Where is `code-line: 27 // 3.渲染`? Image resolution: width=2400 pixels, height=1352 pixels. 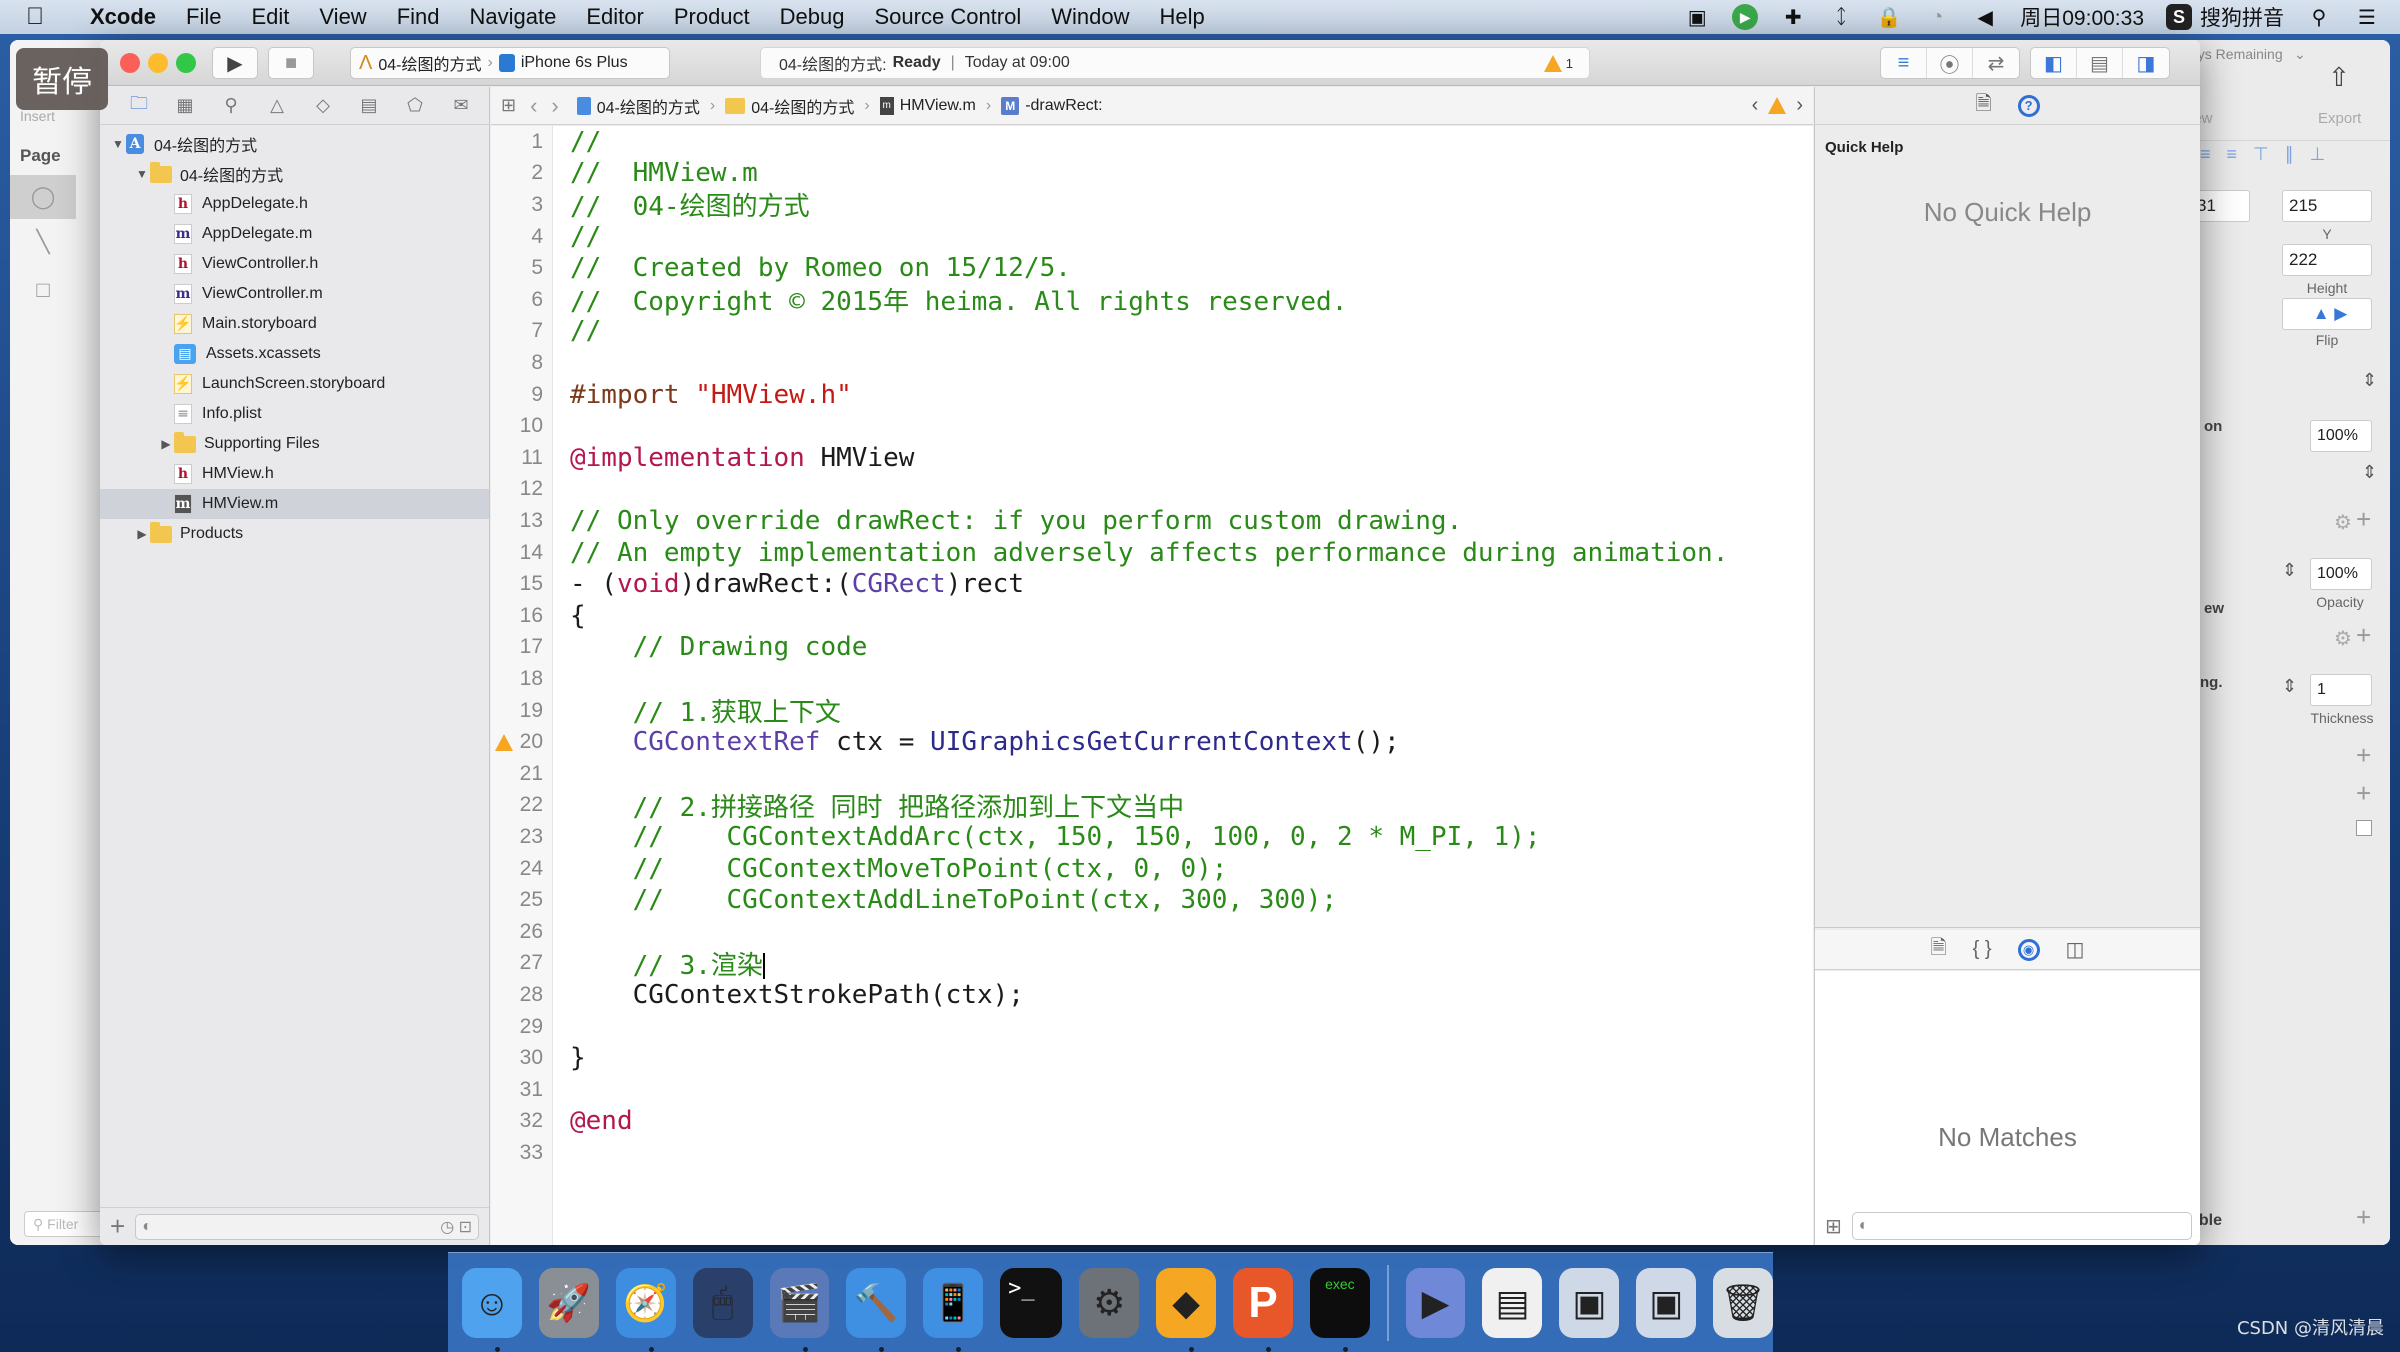
code-line: 27 // 3.渲染 is located at coordinates (1152, 964).